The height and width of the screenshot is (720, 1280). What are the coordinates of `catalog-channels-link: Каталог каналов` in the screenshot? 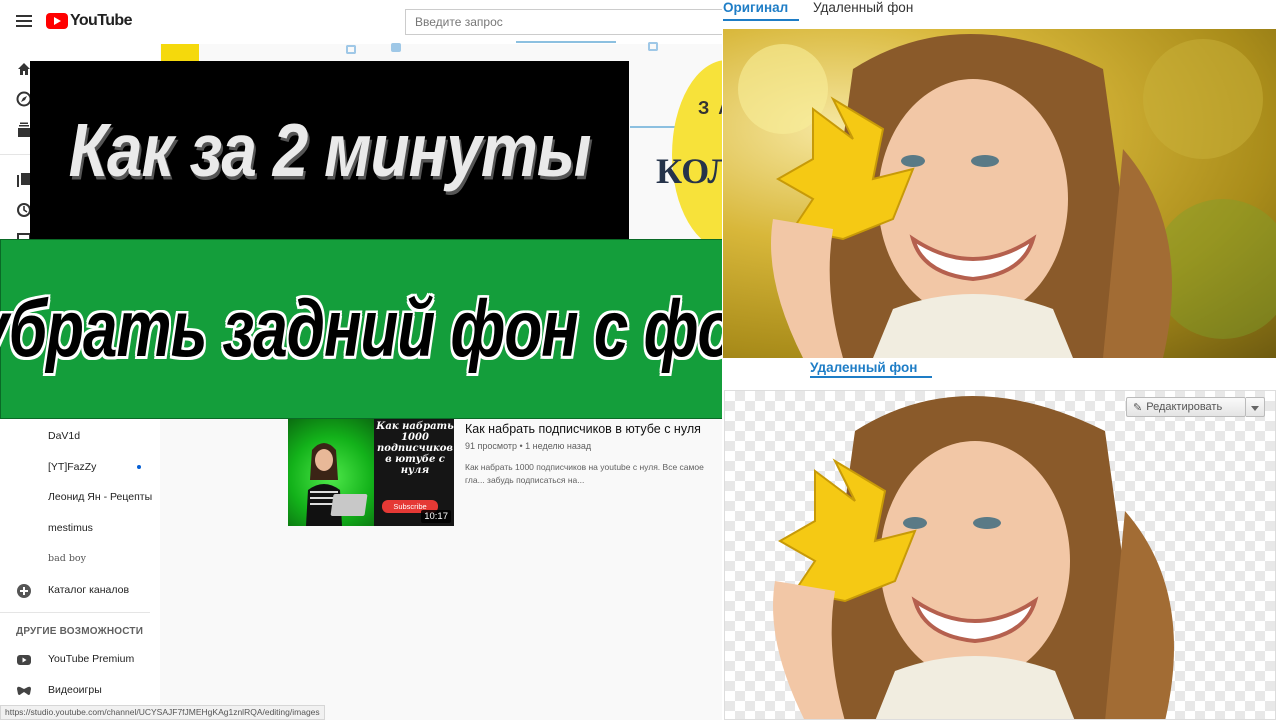 It's located at (88, 590).